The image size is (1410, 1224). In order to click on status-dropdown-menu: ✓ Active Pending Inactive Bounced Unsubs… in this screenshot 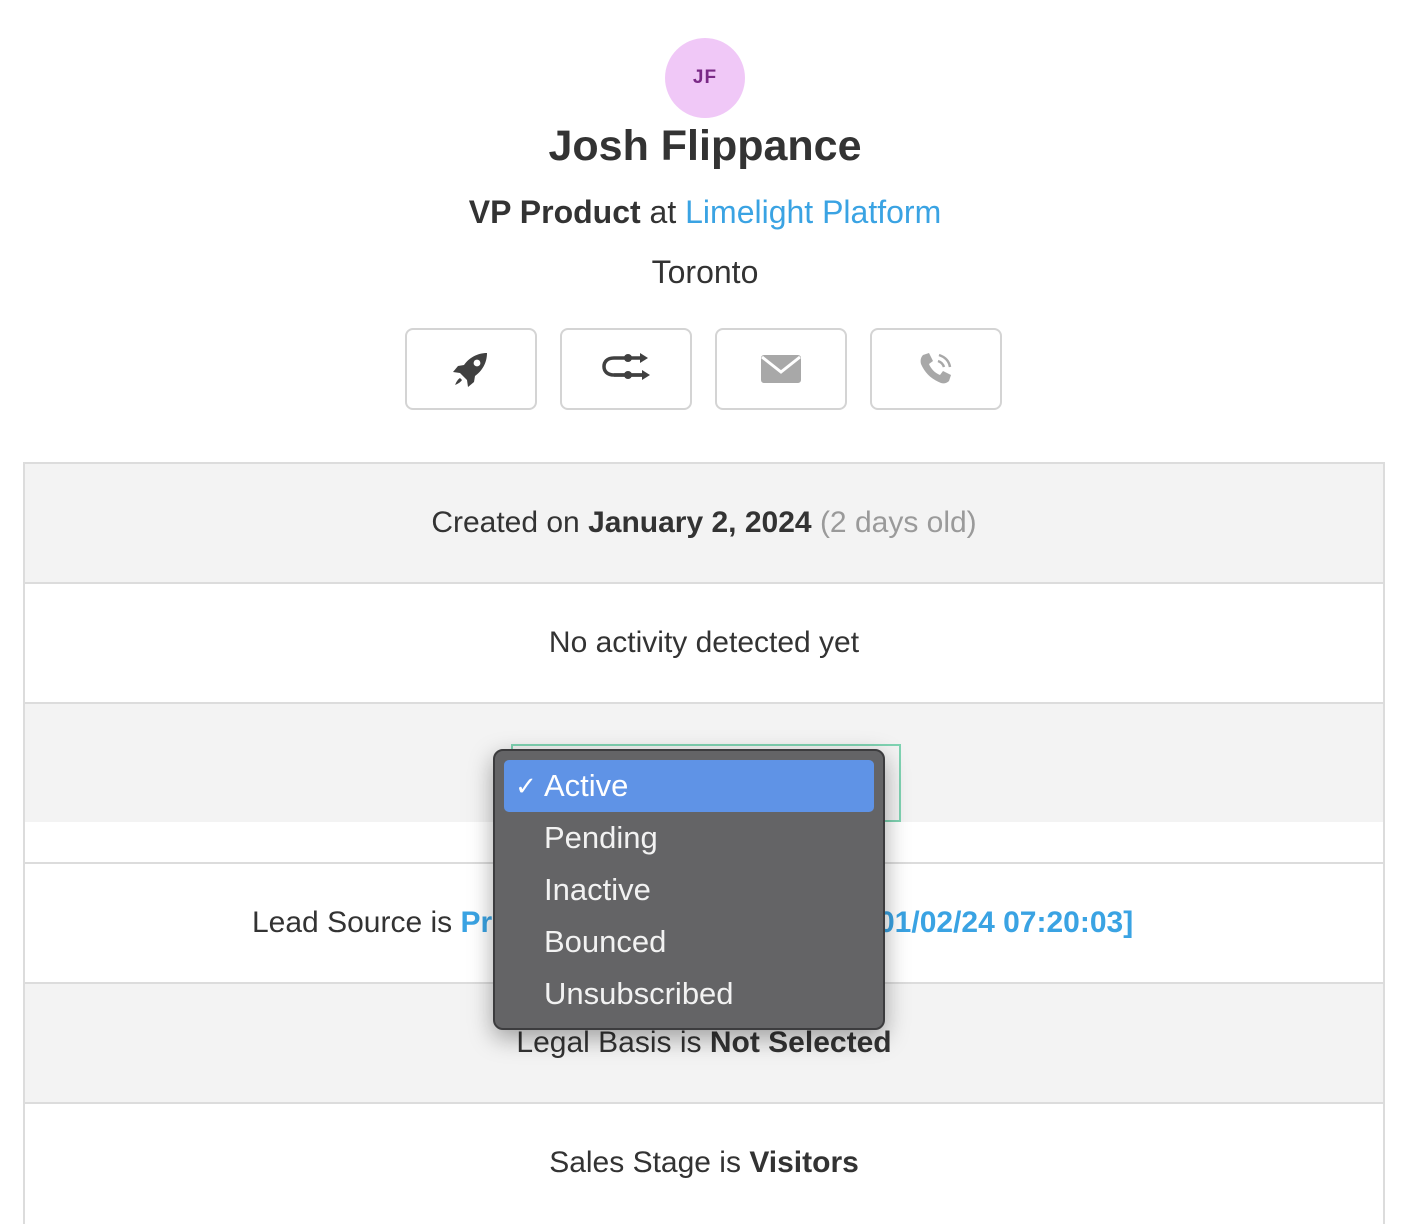, I will do `click(689, 889)`.